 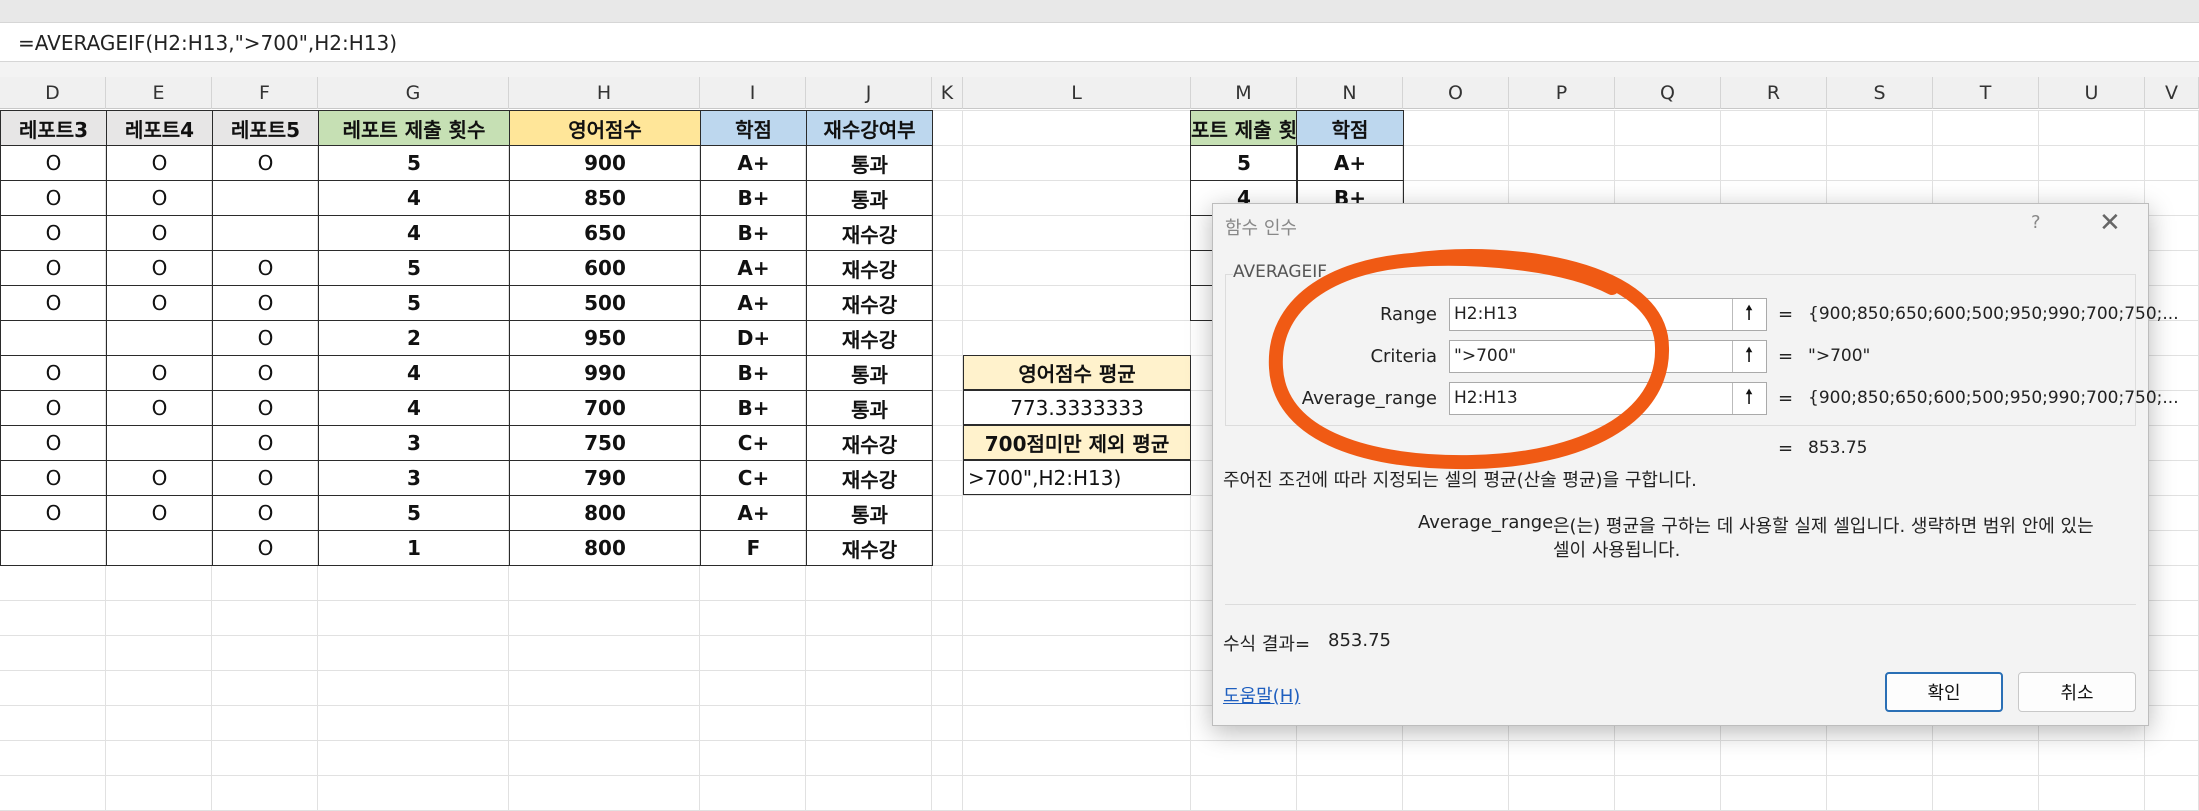 What do you see at coordinates (1748, 398) in the screenshot?
I see `average-range-collapse-button: 🠕` at bounding box center [1748, 398].